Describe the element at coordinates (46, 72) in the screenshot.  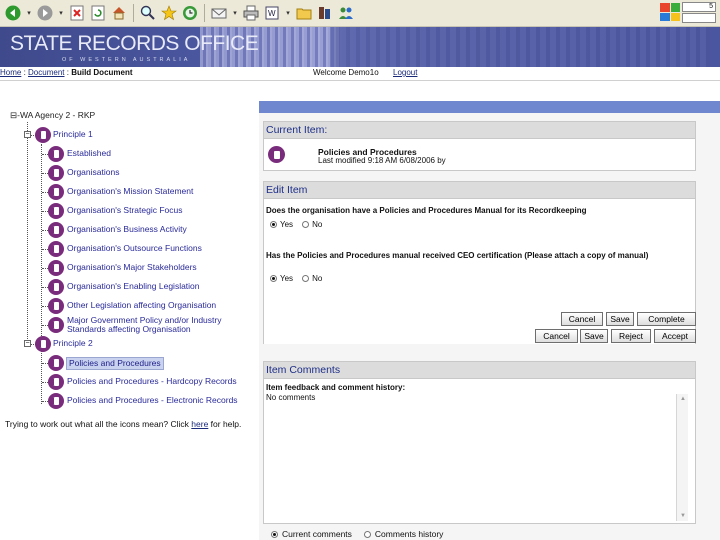
I see `breadcrumb-document-link: Document` at that location.